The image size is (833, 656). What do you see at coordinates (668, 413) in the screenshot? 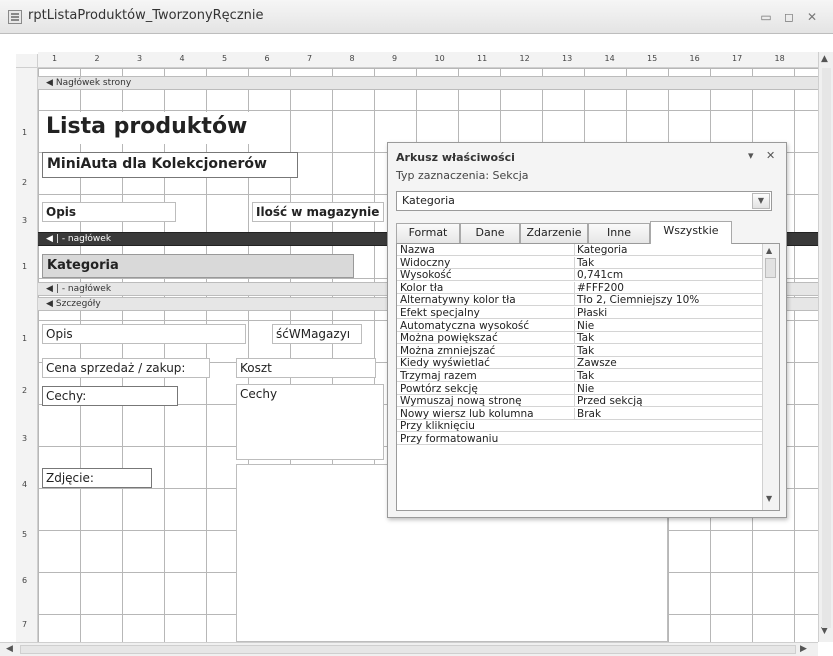
I see `property-value: Brak` at bounding box center [668, 413].